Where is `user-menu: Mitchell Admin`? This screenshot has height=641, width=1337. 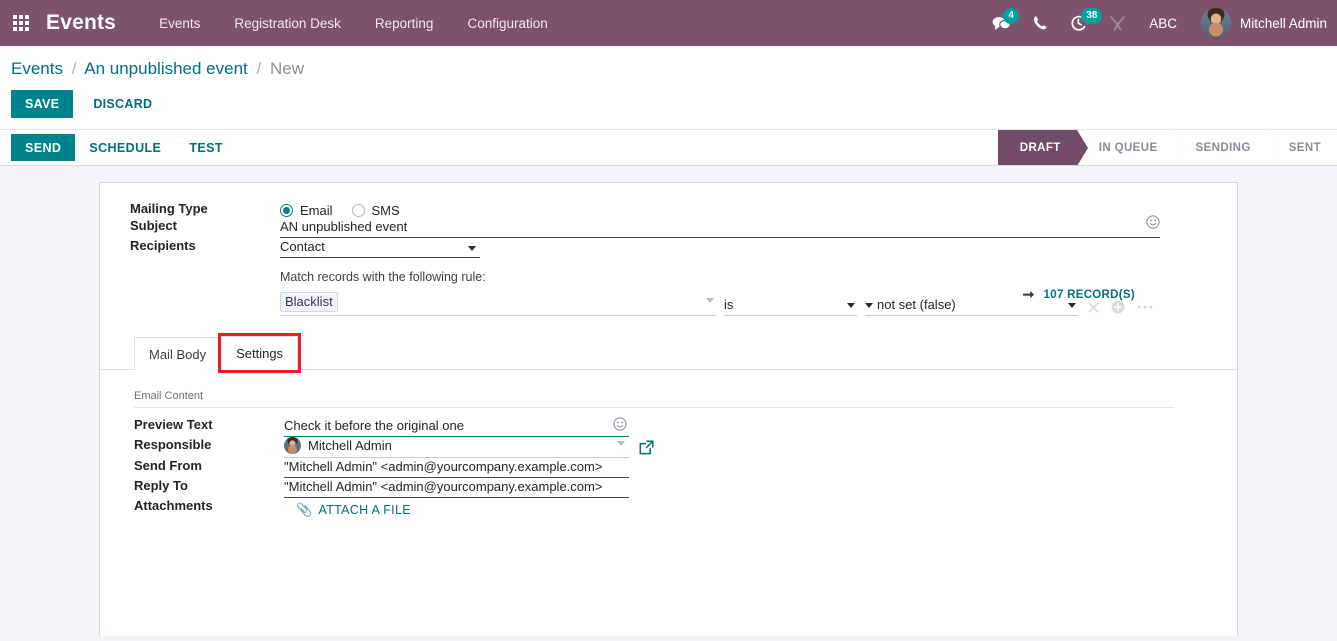
user-menu: Mitchell Admin is located at coordinates (1263, 23).